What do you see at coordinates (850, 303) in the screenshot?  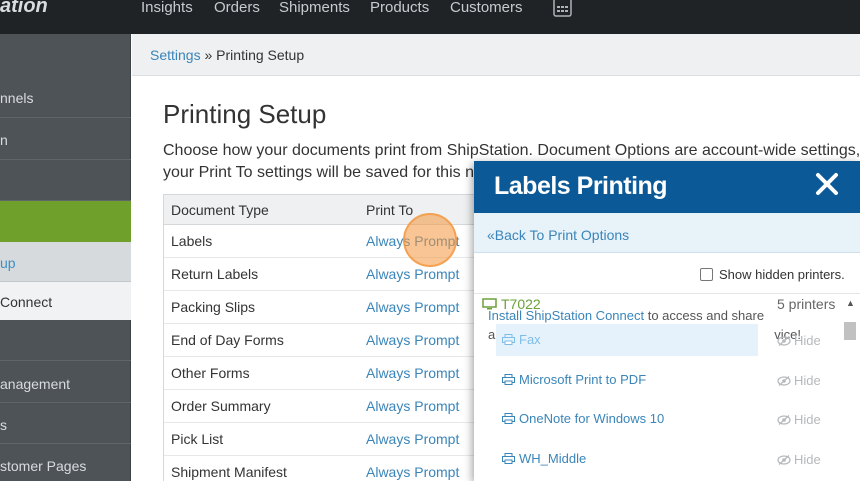 I see `scroll-up-arrow-icon: ▲` at bounding box center [850, 303].